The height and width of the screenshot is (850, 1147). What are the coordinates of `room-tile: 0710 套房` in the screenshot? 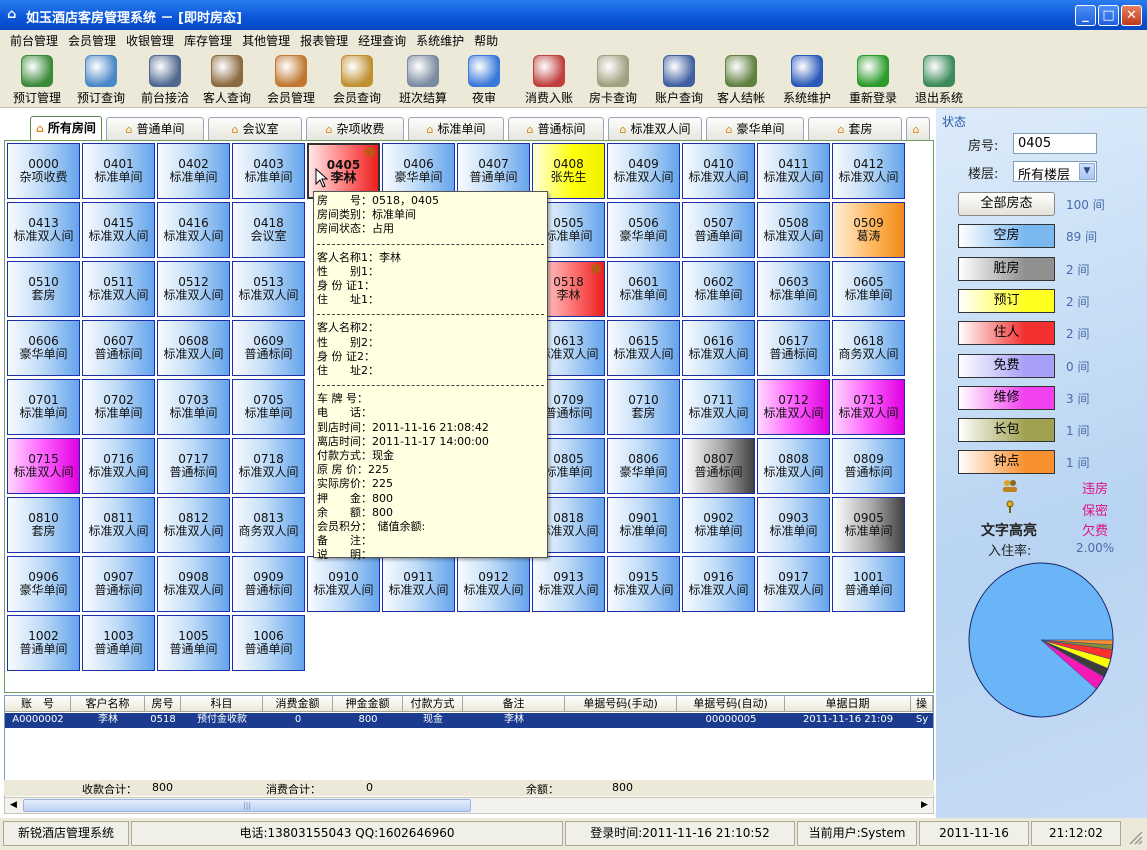 It's located at (643, 407).